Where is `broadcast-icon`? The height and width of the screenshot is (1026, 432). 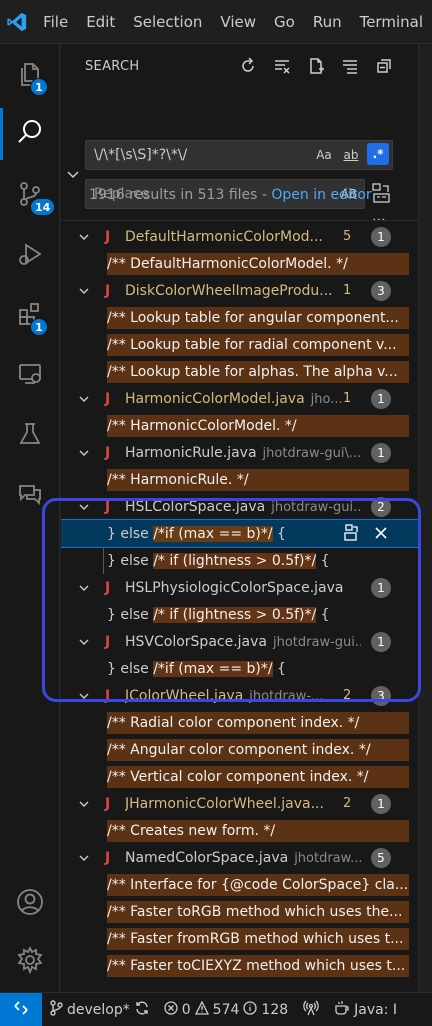
broadcast-icon is located at coordinates (311, 1010).